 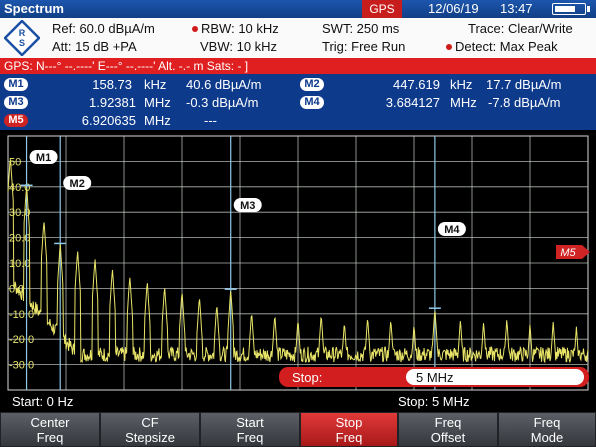 What do you see at coordinates (19, 264) in the screenshot?
I see `y-tick-label: 10.0` at bounding box center [19, 264].